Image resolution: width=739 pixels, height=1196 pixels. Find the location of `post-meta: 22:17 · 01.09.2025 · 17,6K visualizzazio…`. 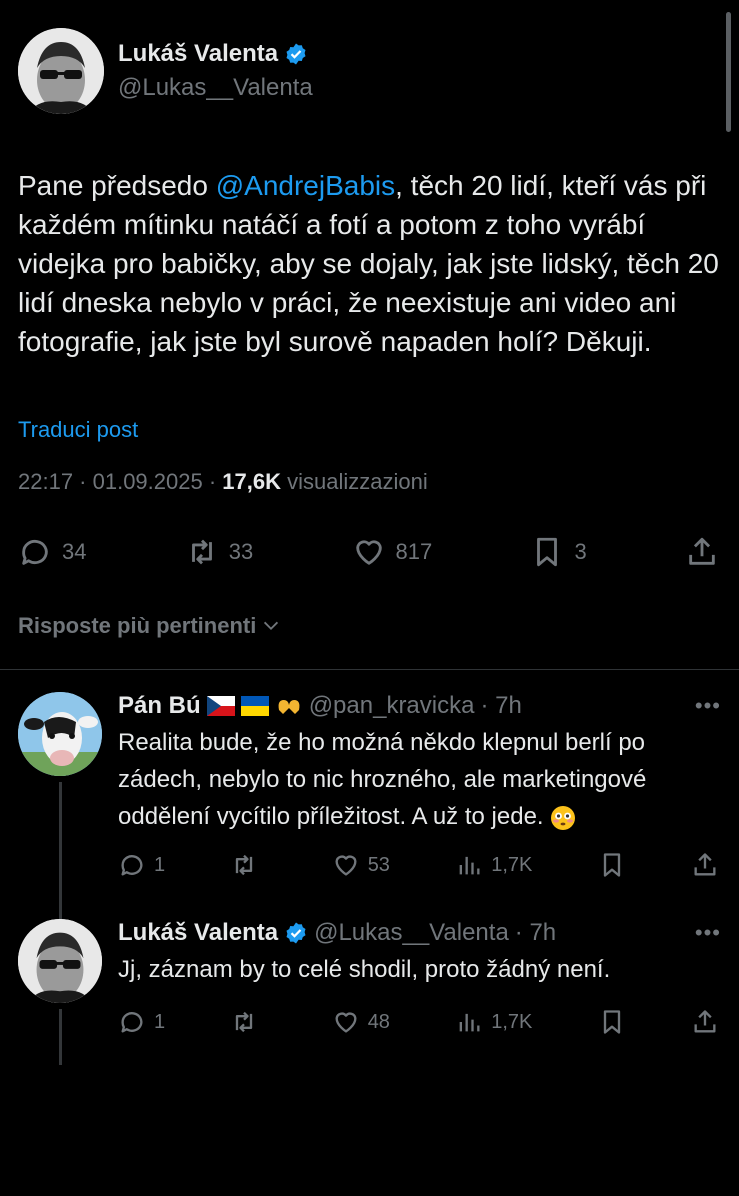

post-meta: 22:17 · 01.09.2025 · 17,6K visualizzazio… is located at coordinates (369, 482).